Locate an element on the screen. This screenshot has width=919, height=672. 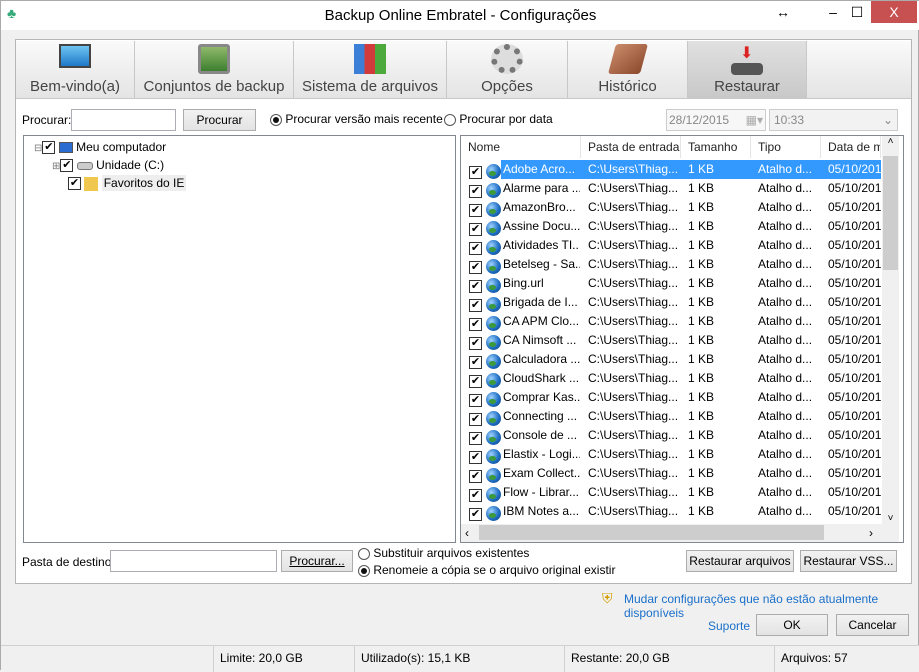
date-picker: 28/12/2015 ▦▾ is located at coordinates (716, 120).